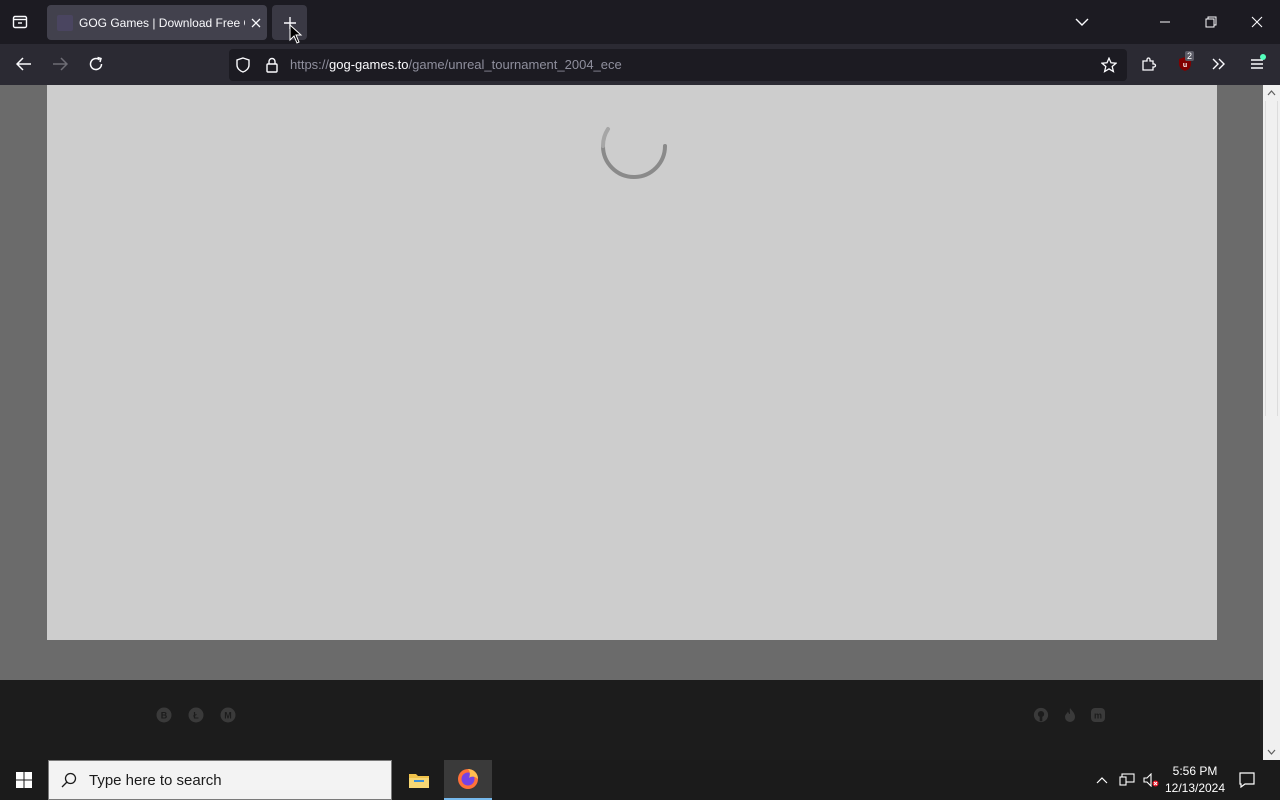 The height and width of the screenshot is (800, 1280). I want to click on svg-text: Ł, so click(196, 716).